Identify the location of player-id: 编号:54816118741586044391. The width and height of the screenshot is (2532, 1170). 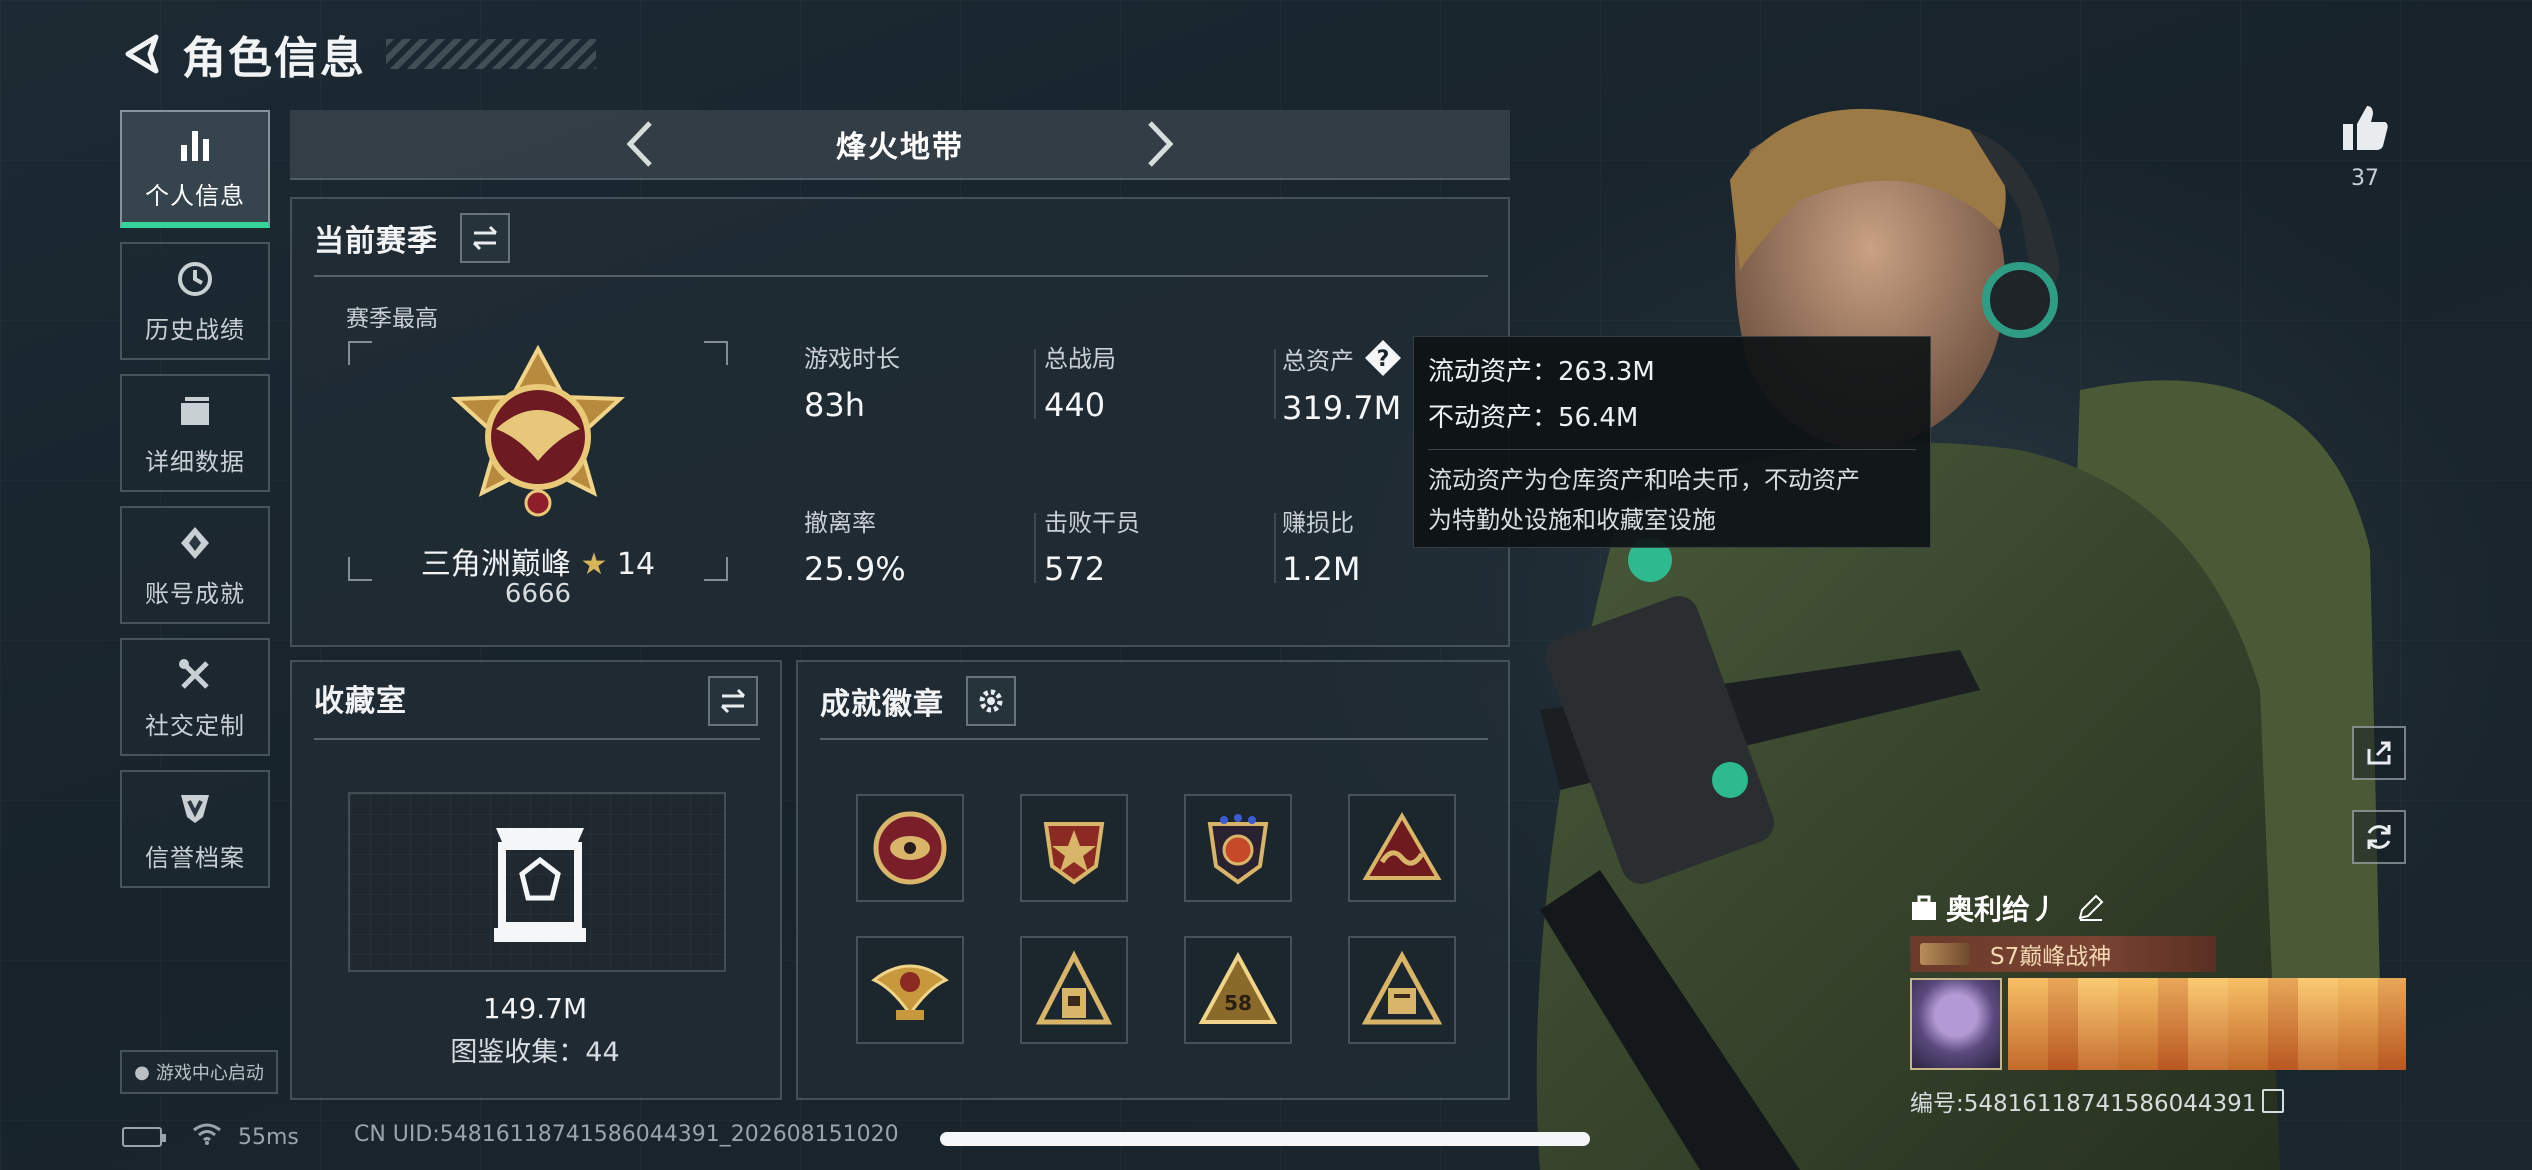
(2083, 1104).